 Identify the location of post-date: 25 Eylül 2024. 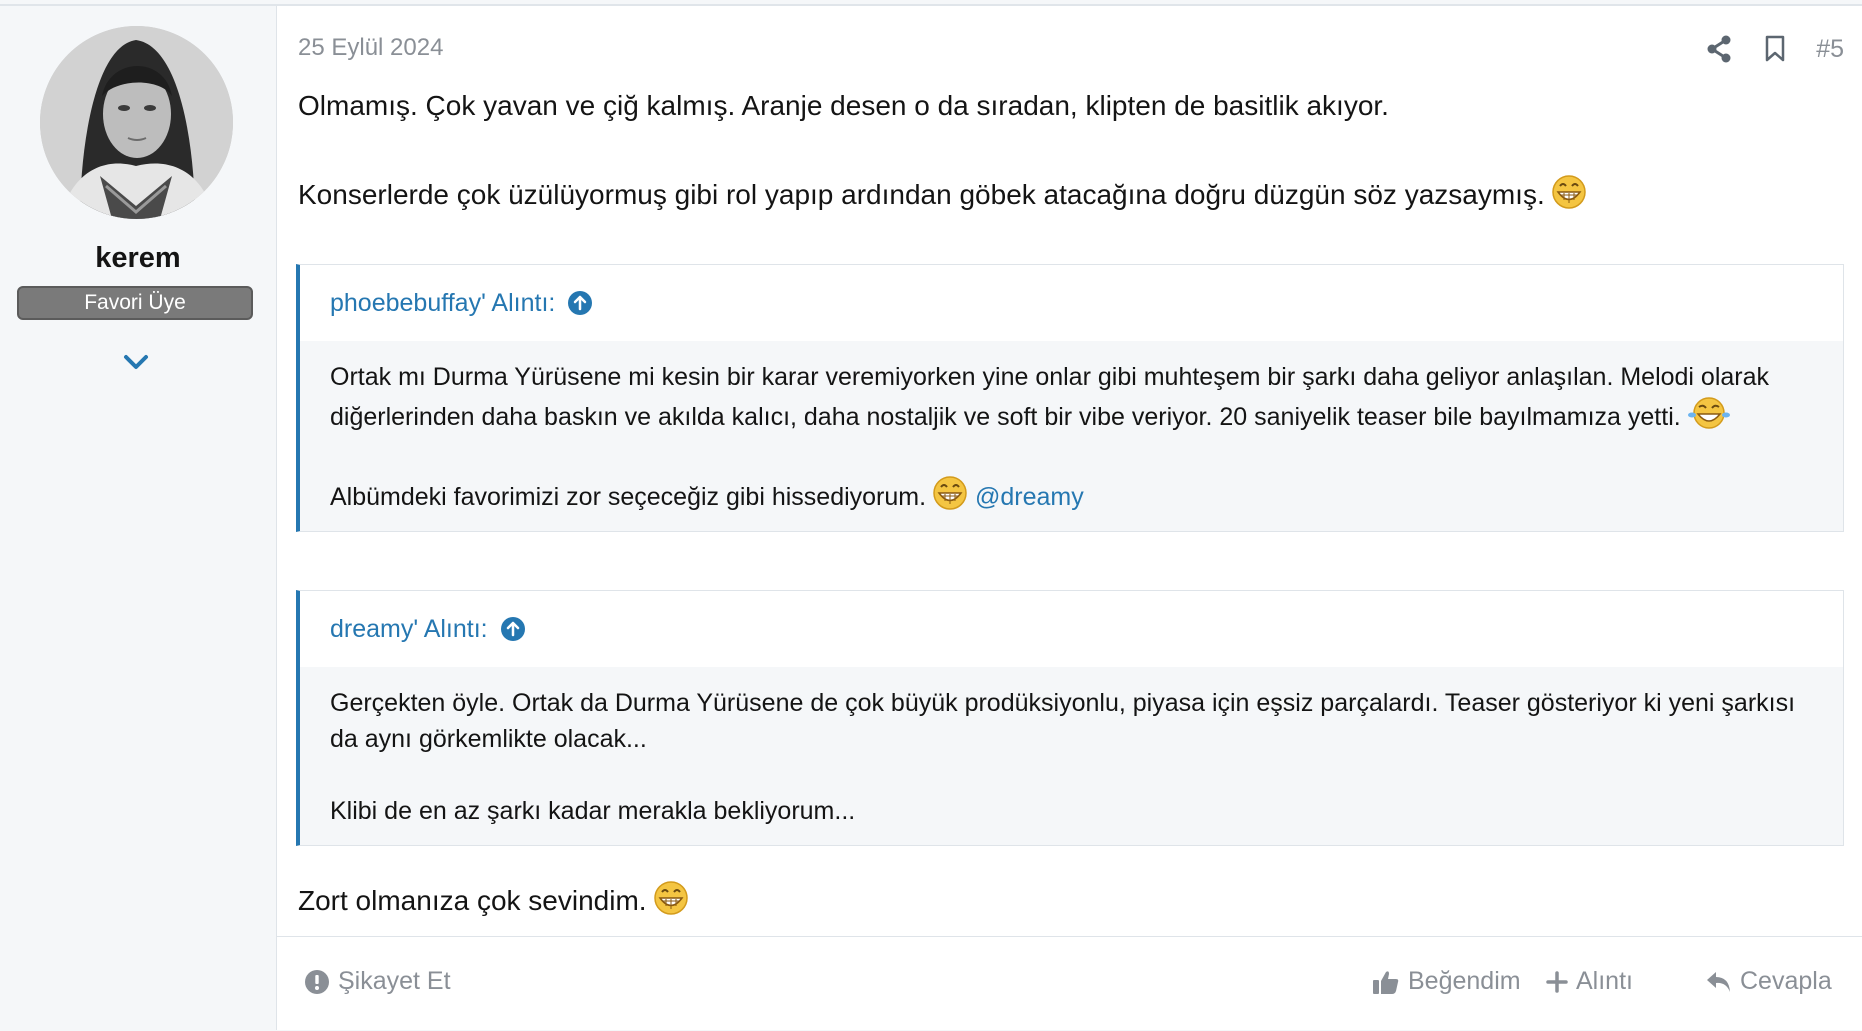
(370, 48).